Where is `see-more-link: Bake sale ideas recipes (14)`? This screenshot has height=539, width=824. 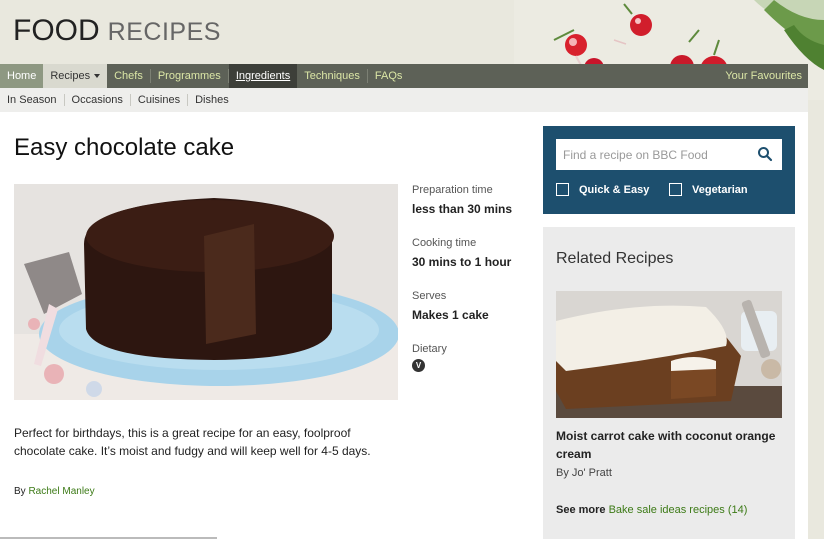 see-more-link: Bake sale ideas recipes (14) is located at coordinates (678, 510).